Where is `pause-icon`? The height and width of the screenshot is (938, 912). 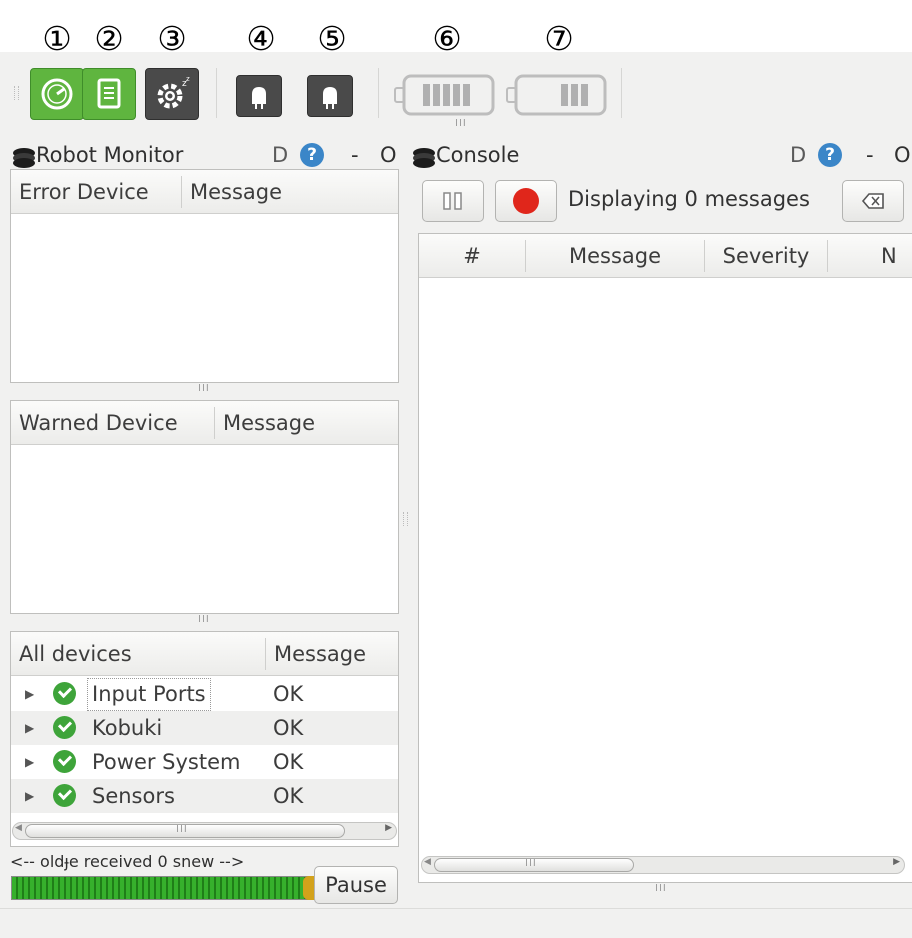 pause-icon is located at coordinates (452, 201).